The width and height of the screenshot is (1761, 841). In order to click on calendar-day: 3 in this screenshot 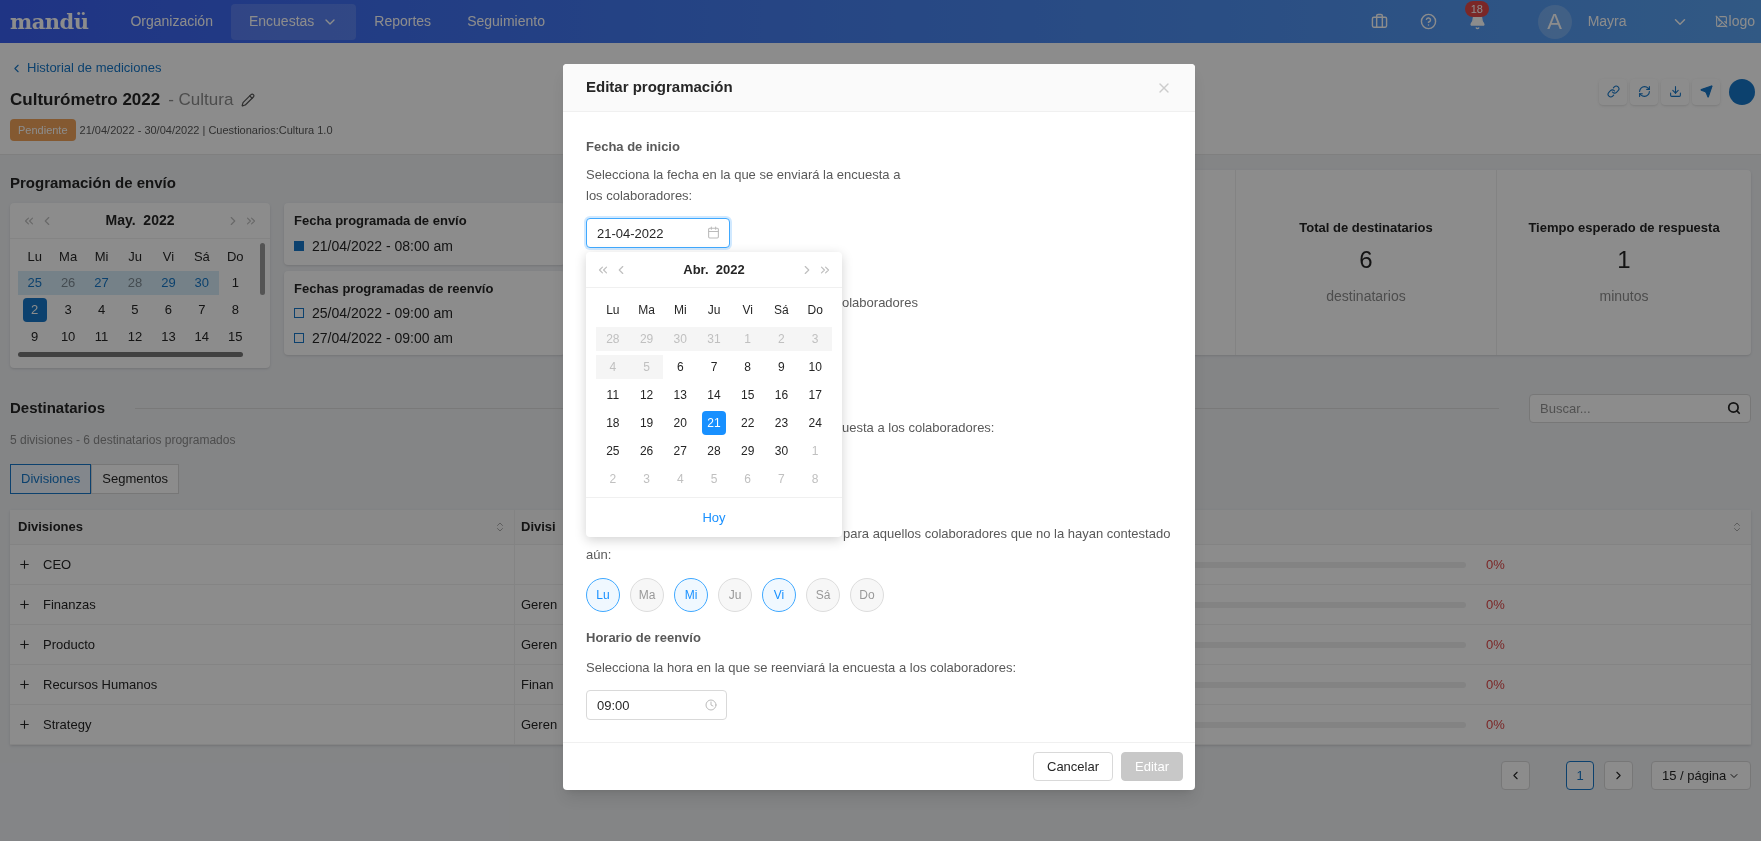, I will do `click(68, 309)`.